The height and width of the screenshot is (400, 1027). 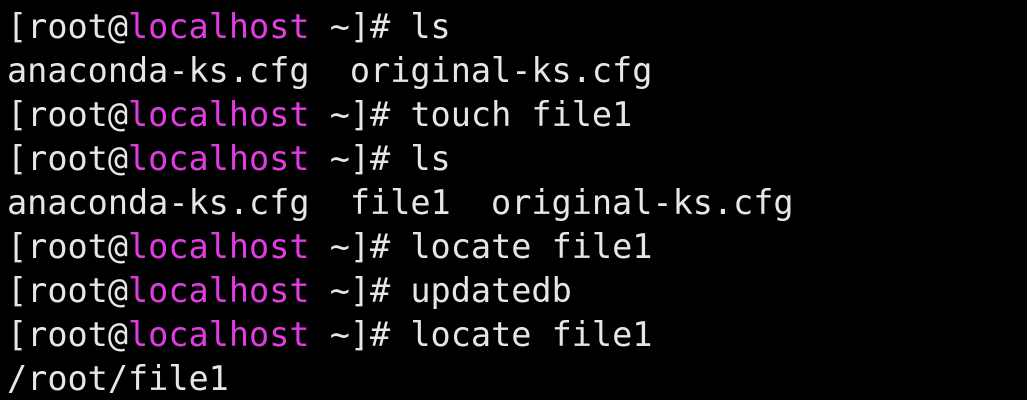 What do you see at coordinates (400, 202) in the screenshot?
I see `output-text: anaconda-ks.cfg file1 original-ks.cfg` at bounding box center [400, 202].